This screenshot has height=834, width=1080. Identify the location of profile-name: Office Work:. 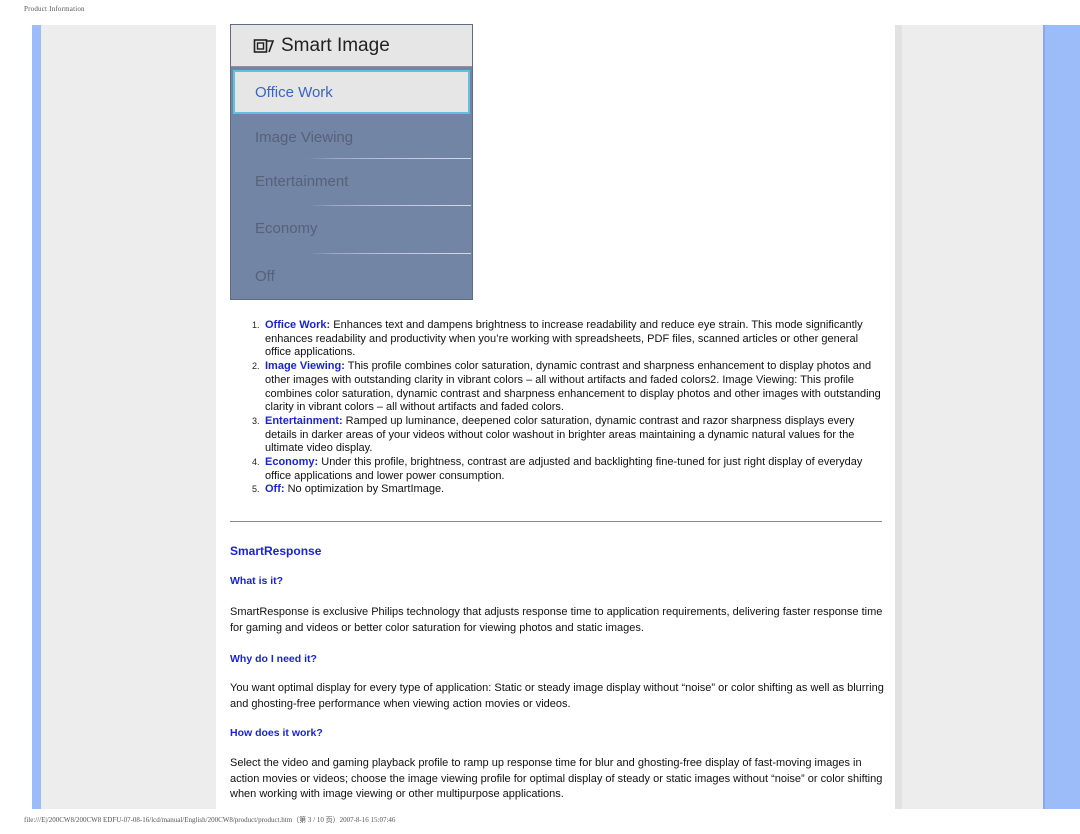
(298, 325).